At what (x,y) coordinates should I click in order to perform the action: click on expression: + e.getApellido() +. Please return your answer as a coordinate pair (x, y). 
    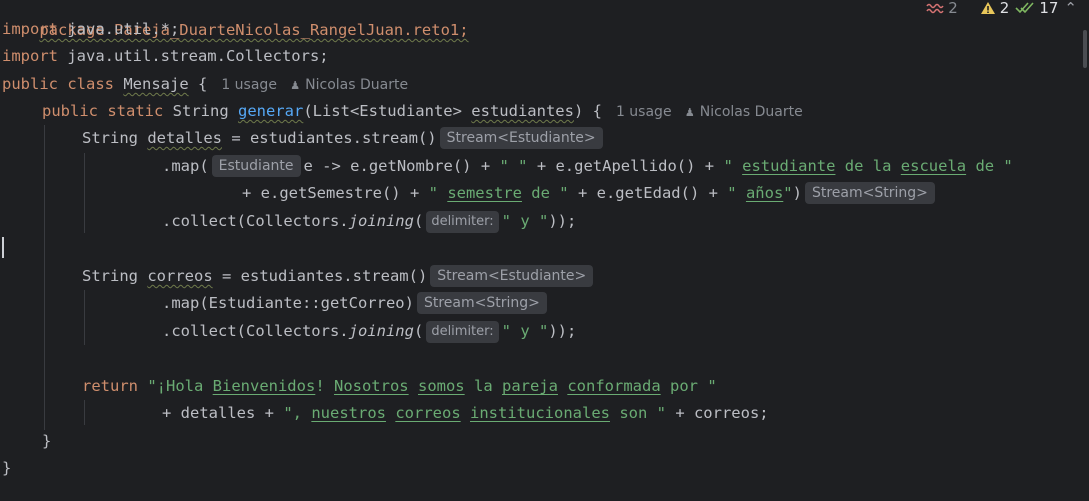
    Looking at the image, I should click on (625, 166).